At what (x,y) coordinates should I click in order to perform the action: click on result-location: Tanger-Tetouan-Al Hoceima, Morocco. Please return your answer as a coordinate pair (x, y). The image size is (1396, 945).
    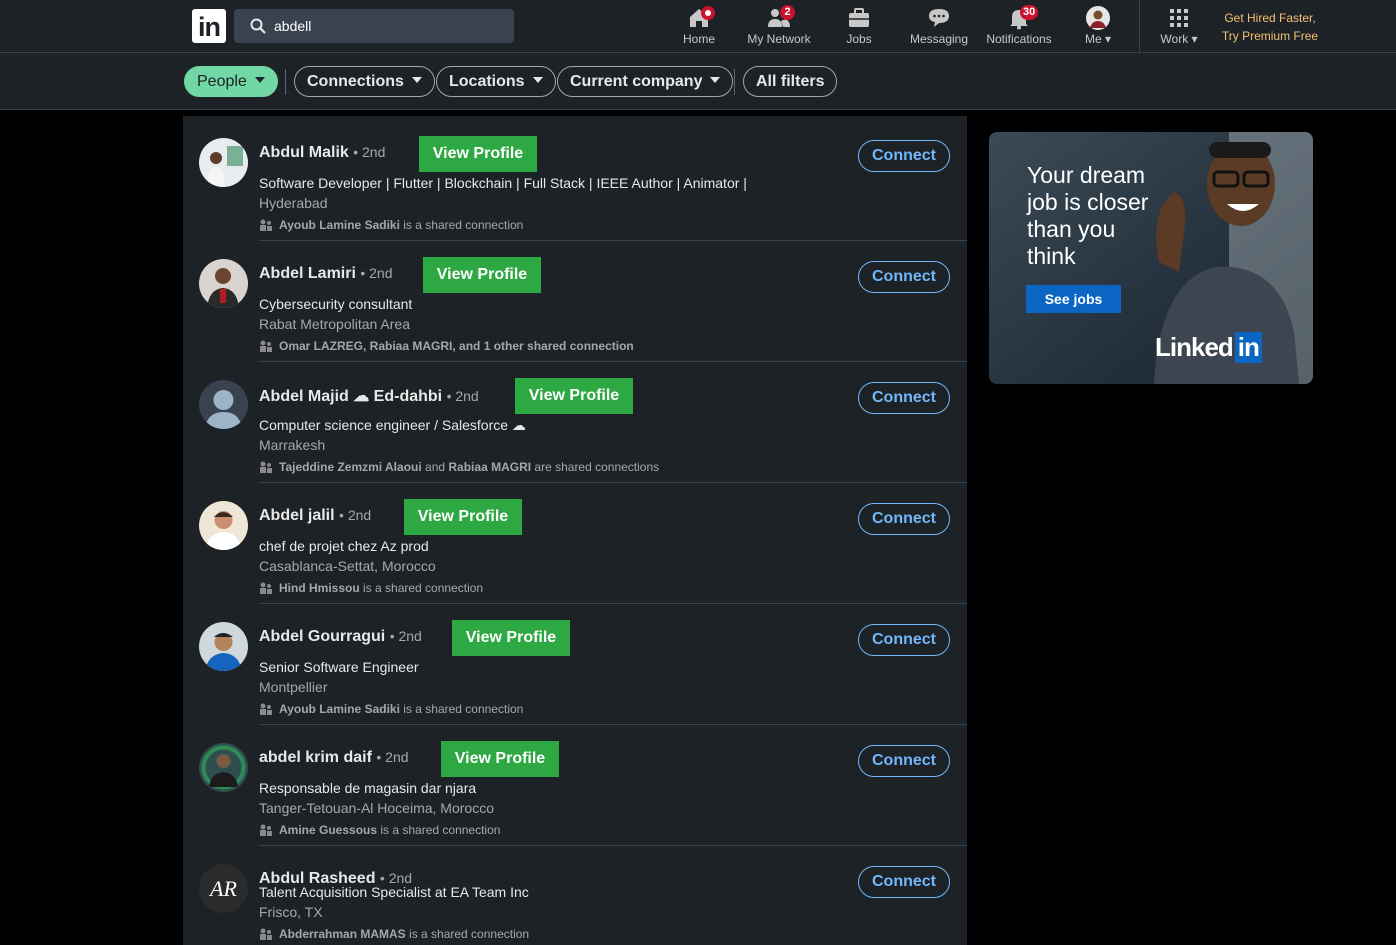
    Looking at the image, I should click on (376, 808).